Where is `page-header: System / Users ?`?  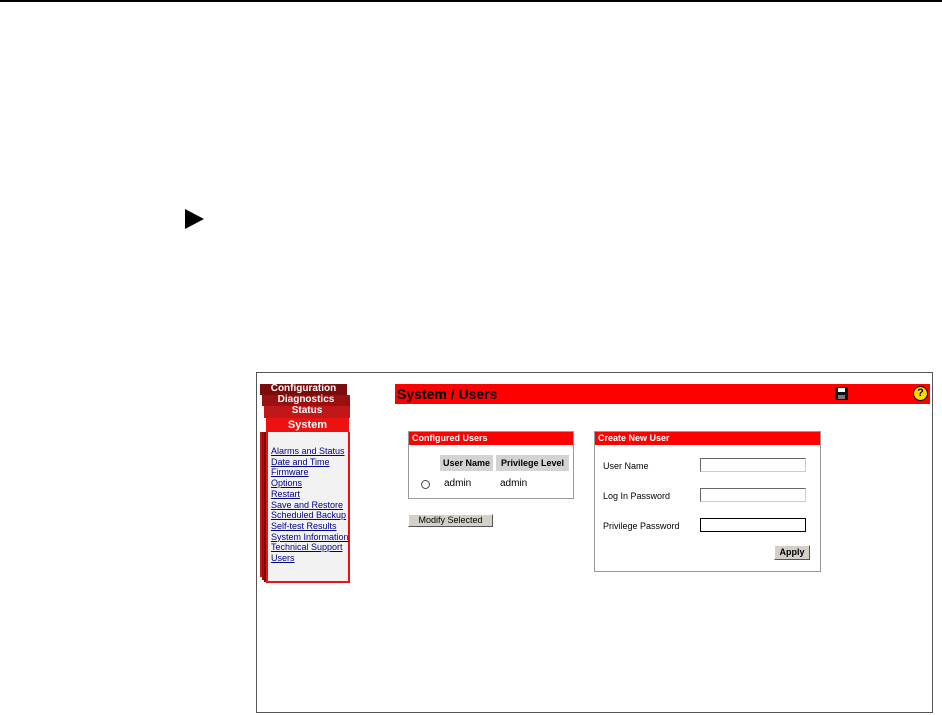 page-header: System / Users ? is located at coordinates (662, 394).